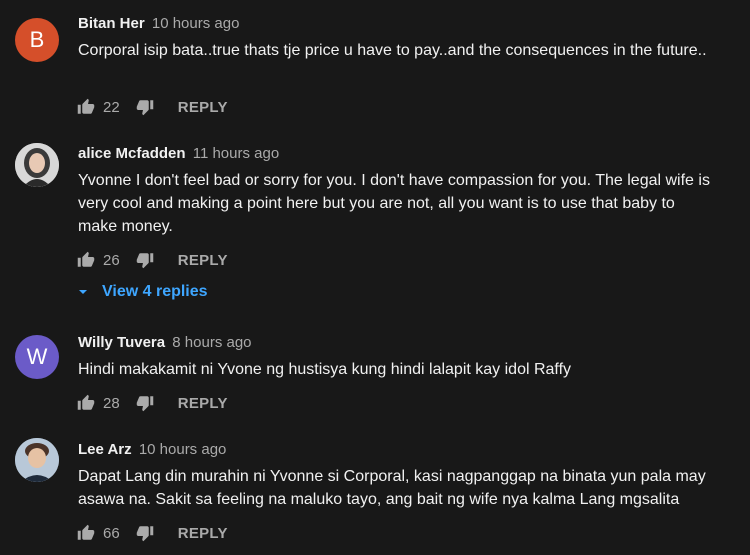 Image resolution: width=750 pixels, height=555 pixels. I want to click on like-count: 66, so click(111, 533).